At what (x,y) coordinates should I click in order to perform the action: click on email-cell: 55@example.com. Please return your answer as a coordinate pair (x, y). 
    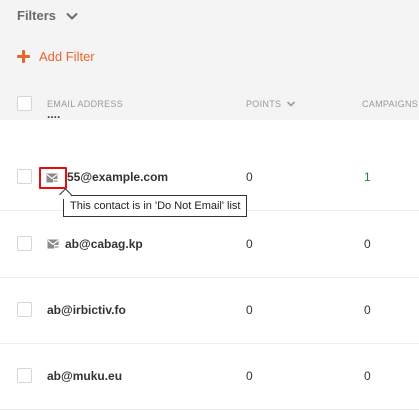
    Looking at the image, I should click on (117, 177).